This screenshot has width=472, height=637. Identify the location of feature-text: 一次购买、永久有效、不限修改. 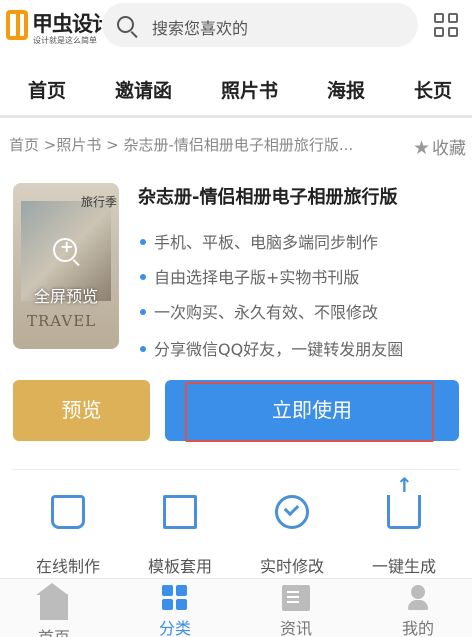
(266, 312).